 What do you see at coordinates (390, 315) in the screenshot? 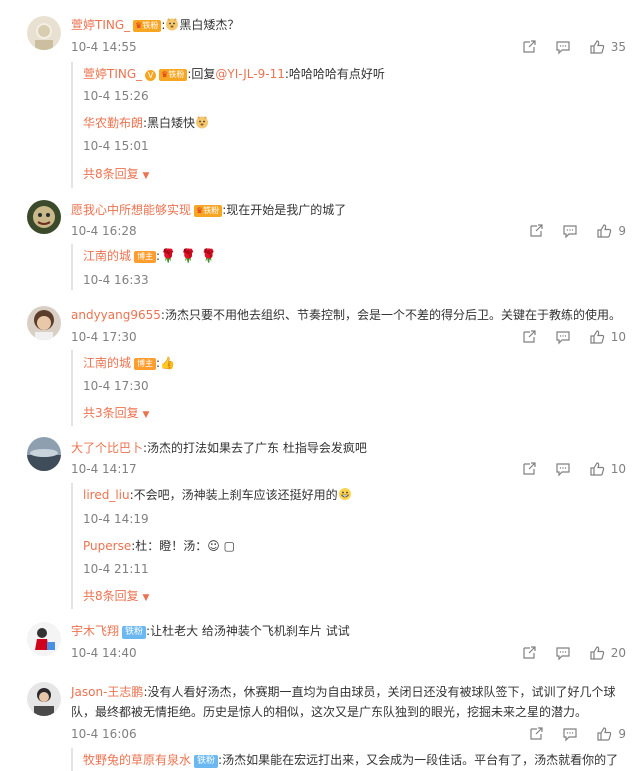
I see `comment-text: :汤杰只要不用他去组织、节奏控制，会是一个不差的得分后卫。关键在于教练的使用。` at bounding box center [390, 315].